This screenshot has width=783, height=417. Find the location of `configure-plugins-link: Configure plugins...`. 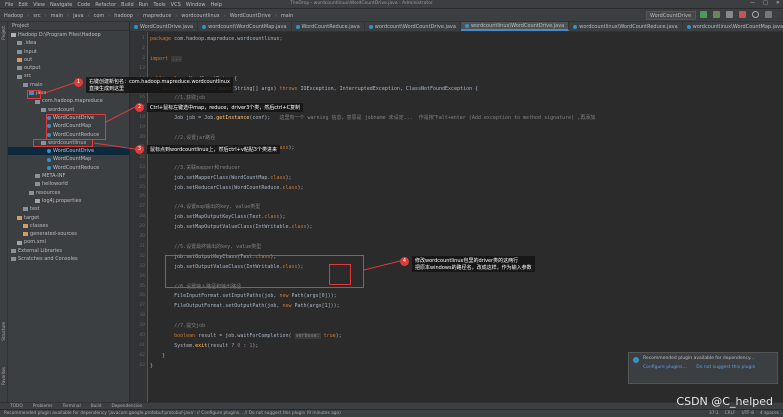

configure-plugins-link: Configure plugins... is located at coordinates (665, 367).